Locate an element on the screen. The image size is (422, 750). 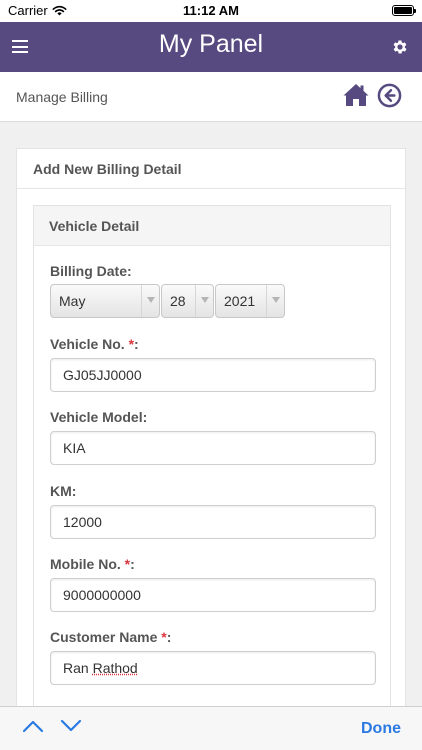
panel-title: Vehicle Detail is located at coordinates (212, 226).